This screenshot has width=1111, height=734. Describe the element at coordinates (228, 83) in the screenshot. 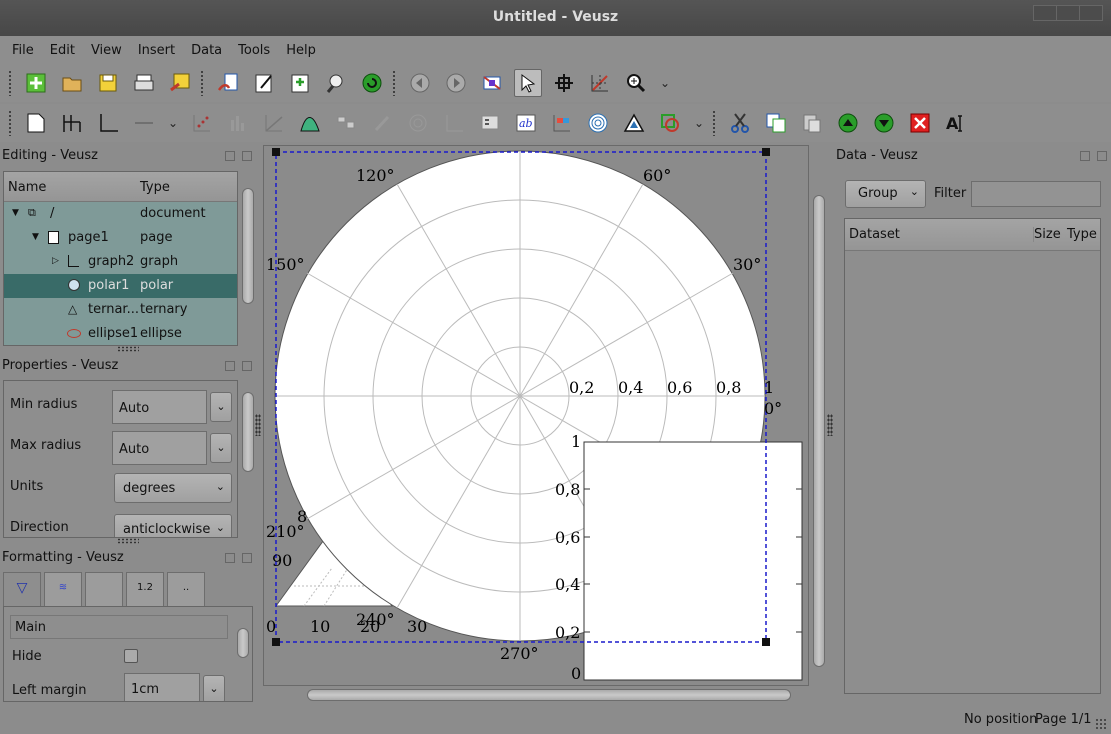

I see `import-data-icon` at that location.